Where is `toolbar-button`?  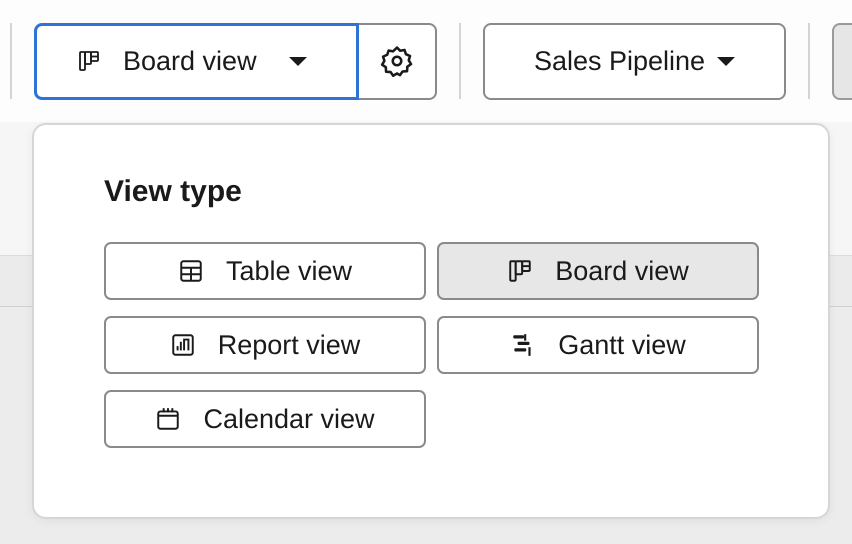 toolbar-button is located at coordinates (842, 61).